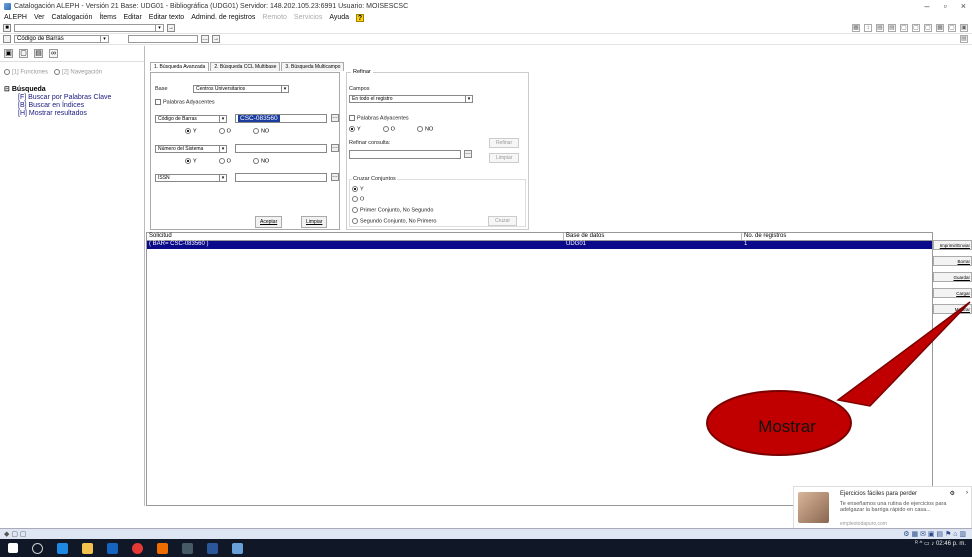 This screenshot has width=972, height=557. What do you see at coordinates (78, 72) in the screenshot?
I see `radio-navigation: [2] Navegación` at bounding box center [78, 72].